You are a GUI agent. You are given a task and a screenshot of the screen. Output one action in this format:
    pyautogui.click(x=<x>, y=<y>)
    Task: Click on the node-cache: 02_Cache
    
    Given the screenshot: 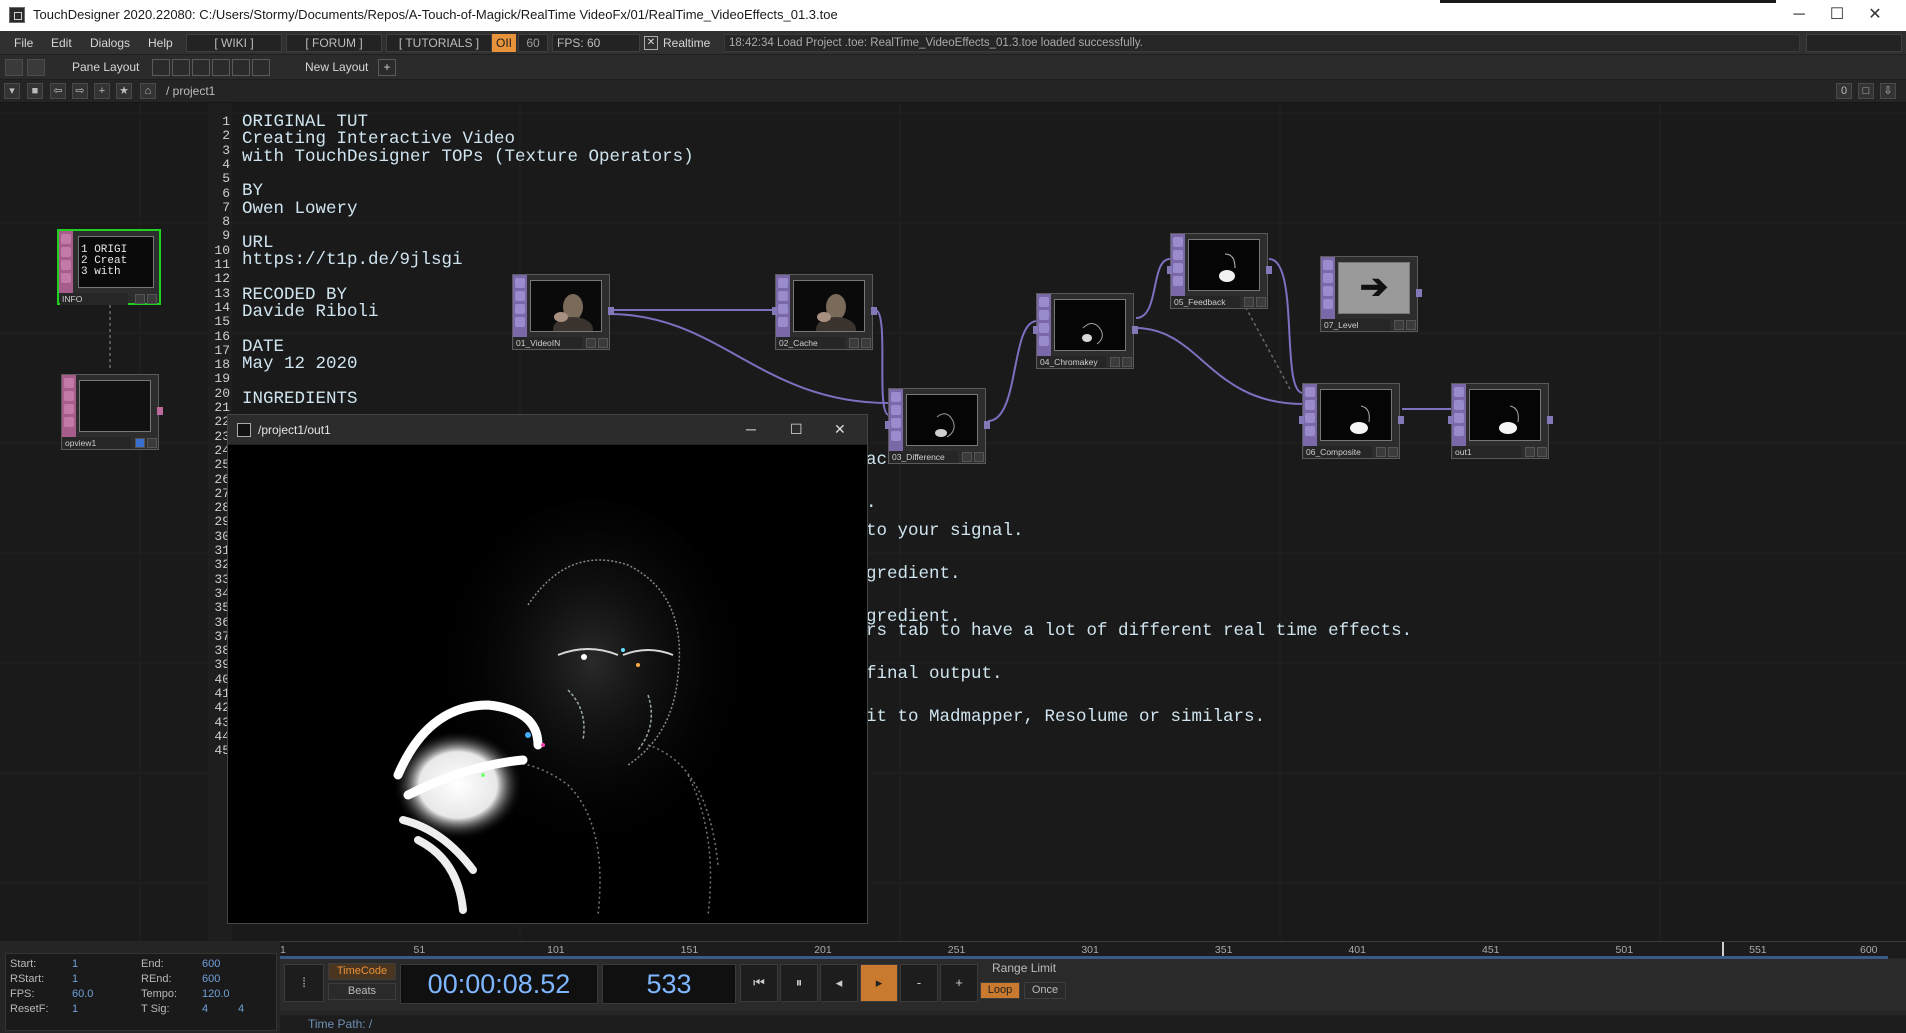 What is the action you would take?
    pyautogui.click(x=824, y=312)
    